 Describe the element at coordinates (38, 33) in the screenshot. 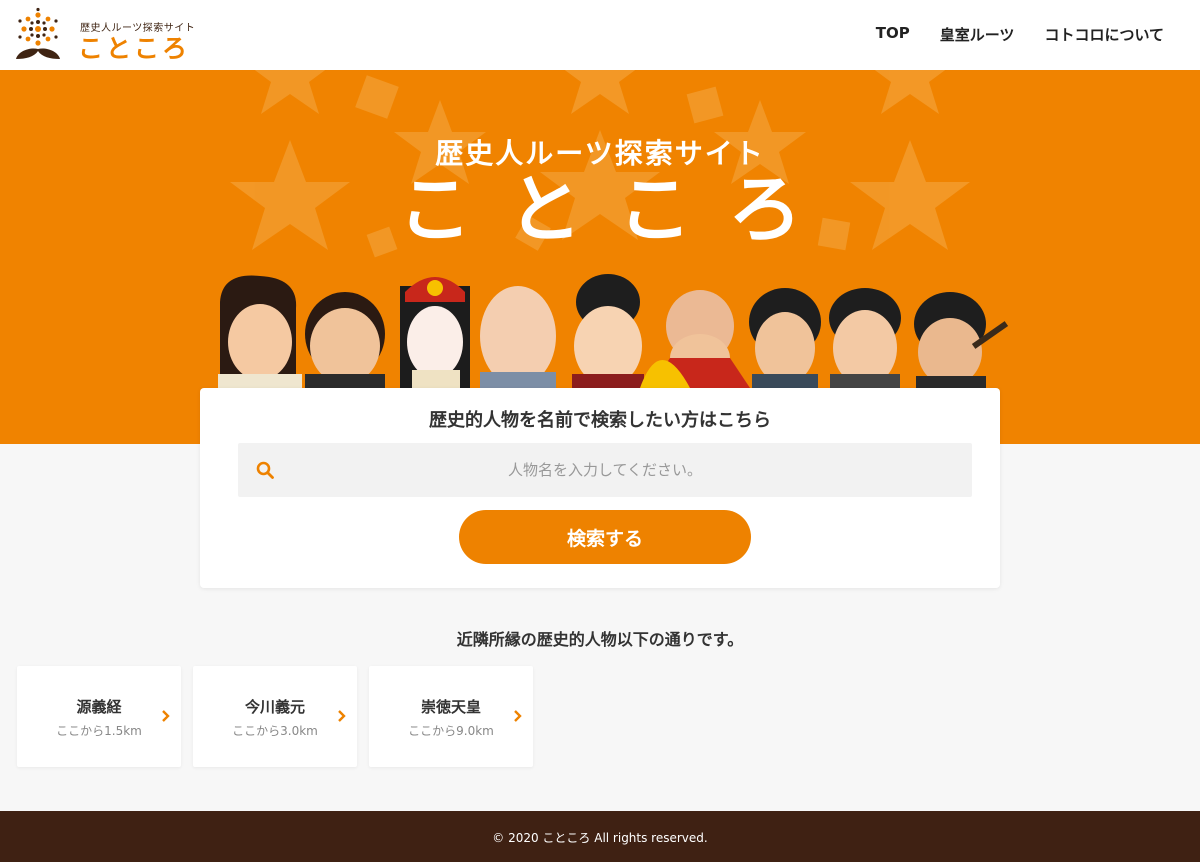

I see `logo-flower-icon` at that location.